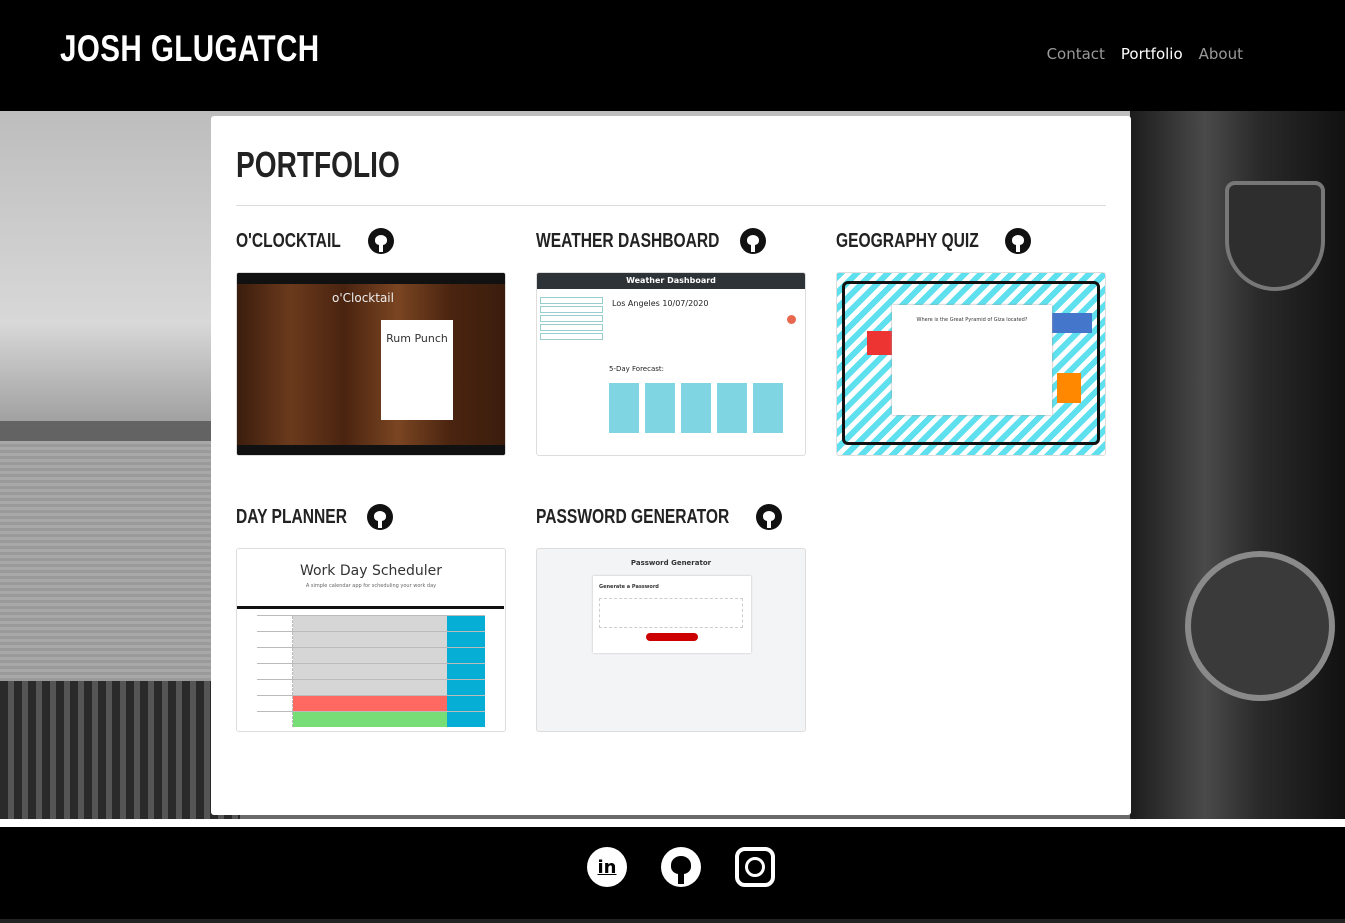 Image resolution: width=1345 pixels, height=923 pixels. Describe the element at coordinates (371, 278) in the screenshot. I see `thumb-navbar` at that location.